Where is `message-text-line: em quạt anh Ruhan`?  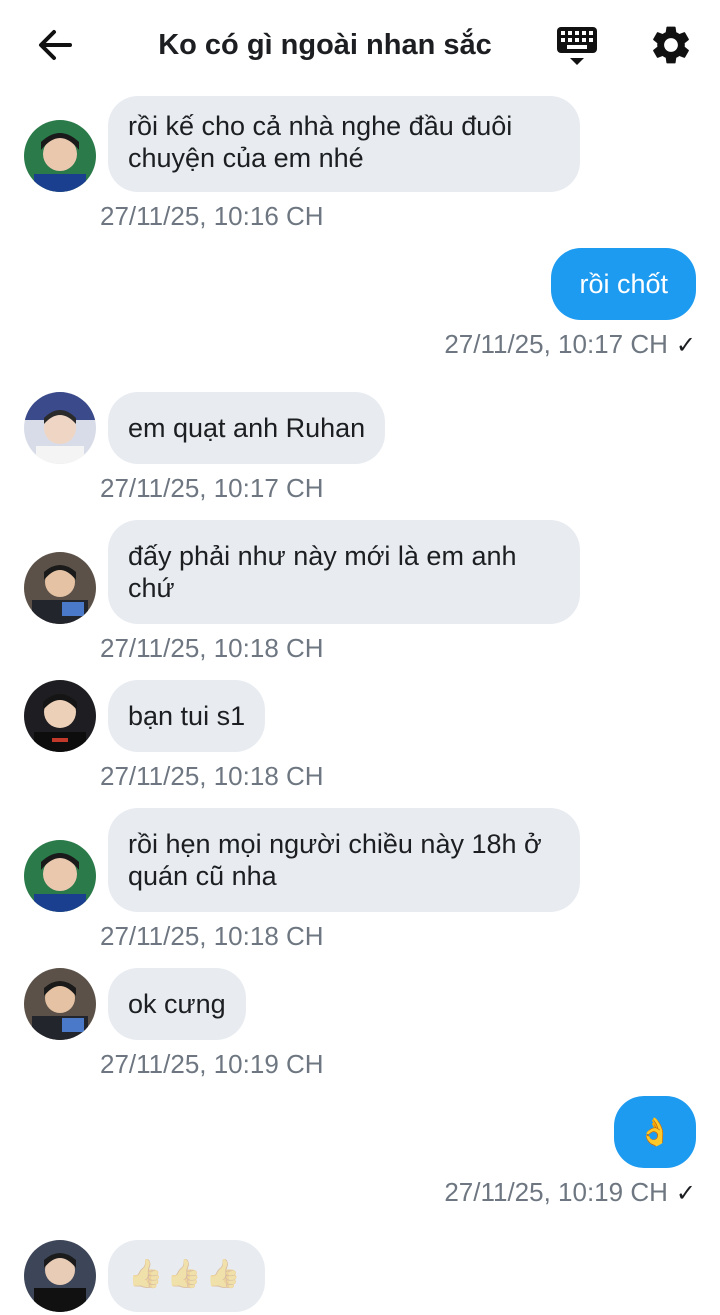 message-text-line: em quạt anh Ruhan is located at coordinates (247, 428).